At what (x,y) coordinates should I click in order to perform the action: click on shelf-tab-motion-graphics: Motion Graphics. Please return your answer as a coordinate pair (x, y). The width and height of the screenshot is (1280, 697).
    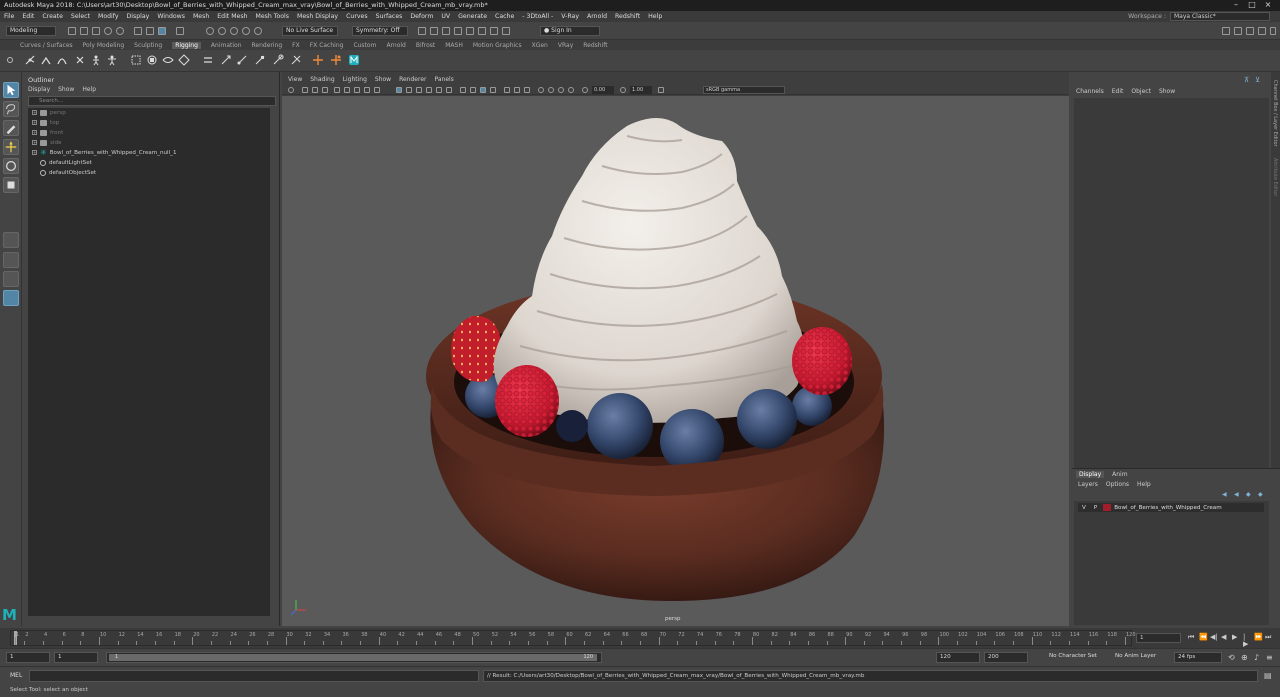
    Looking at the image, I should click on (497, 45).